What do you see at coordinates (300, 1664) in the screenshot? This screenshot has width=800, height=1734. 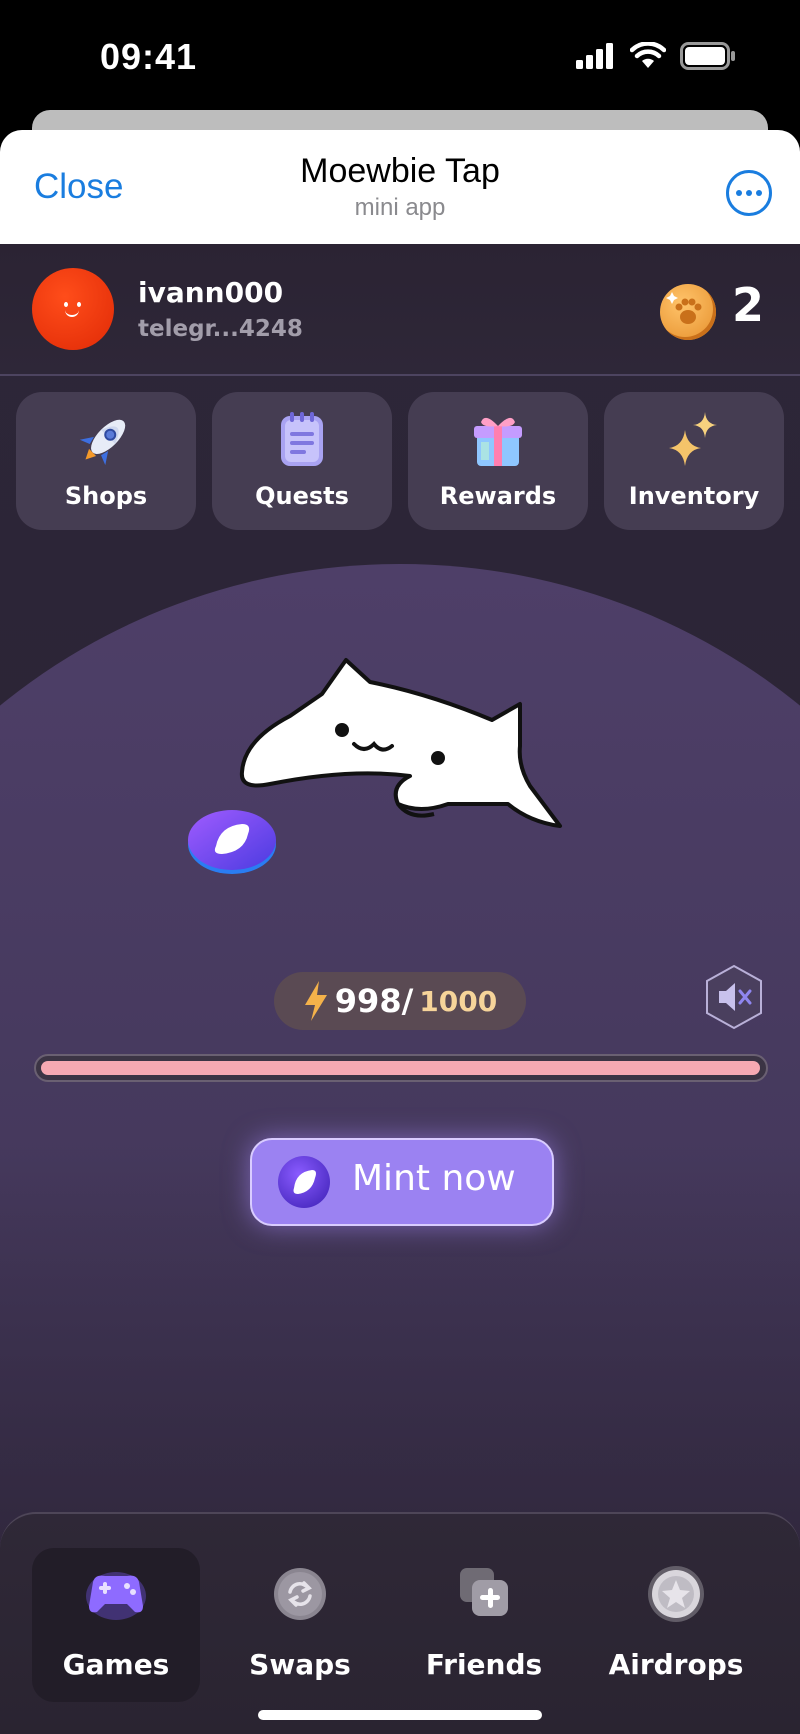 I see `nav-label: Swaps` at bounding box center [300, 1664].